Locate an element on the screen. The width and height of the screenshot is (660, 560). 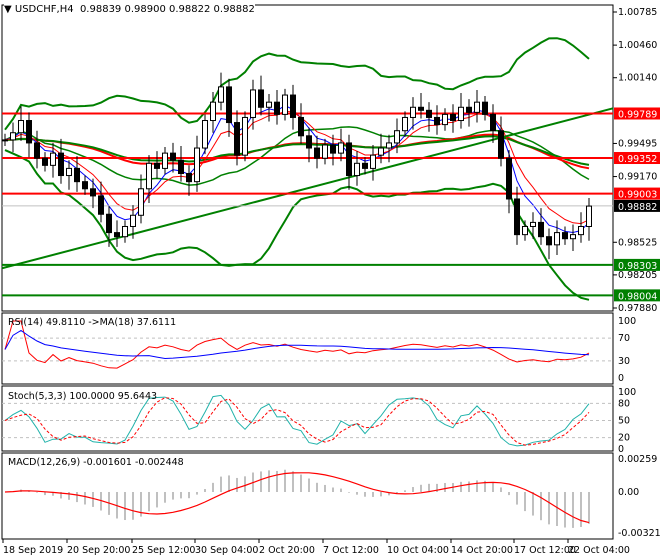
bollinger-upper is located at coordinates (297, 84).